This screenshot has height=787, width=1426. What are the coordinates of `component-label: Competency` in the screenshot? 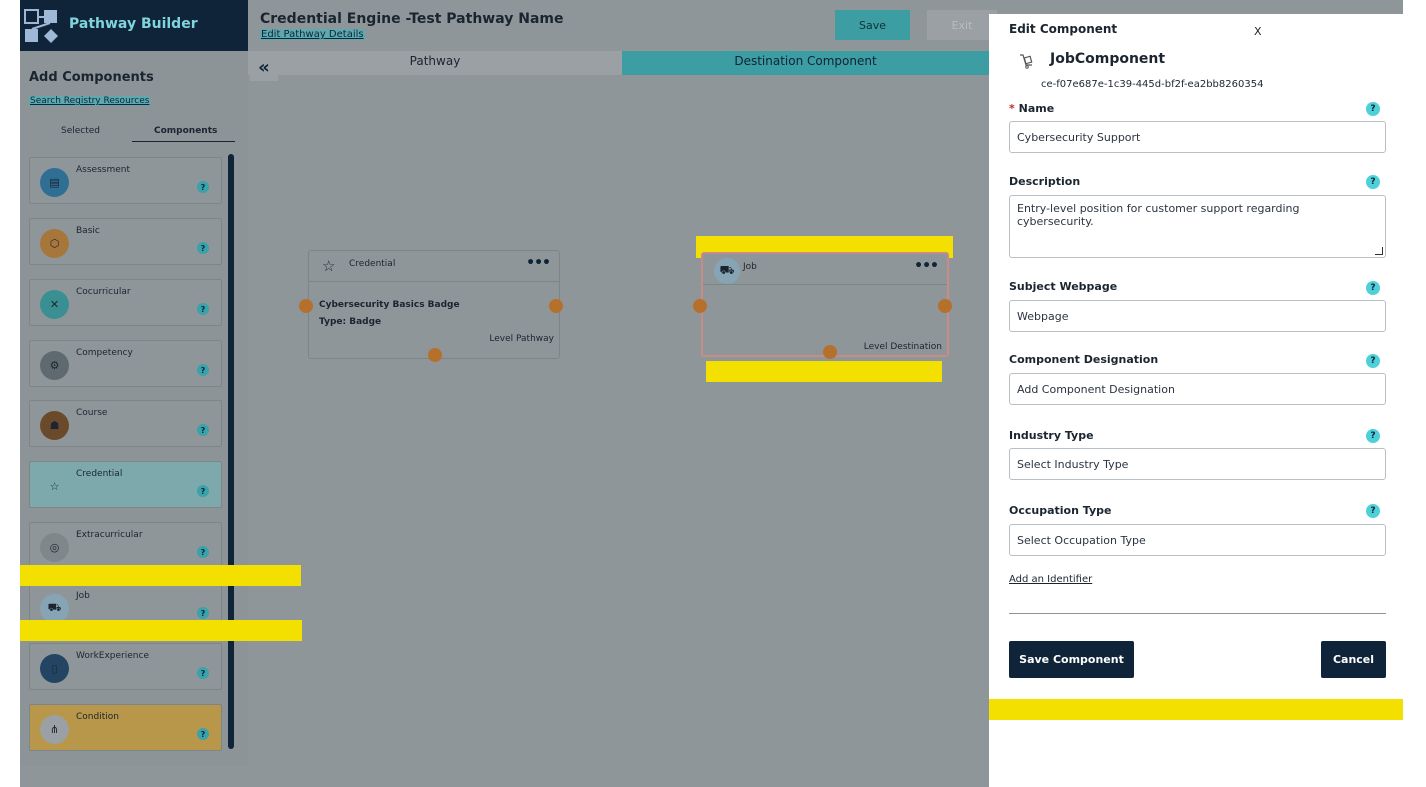 It's located at (104, 353).